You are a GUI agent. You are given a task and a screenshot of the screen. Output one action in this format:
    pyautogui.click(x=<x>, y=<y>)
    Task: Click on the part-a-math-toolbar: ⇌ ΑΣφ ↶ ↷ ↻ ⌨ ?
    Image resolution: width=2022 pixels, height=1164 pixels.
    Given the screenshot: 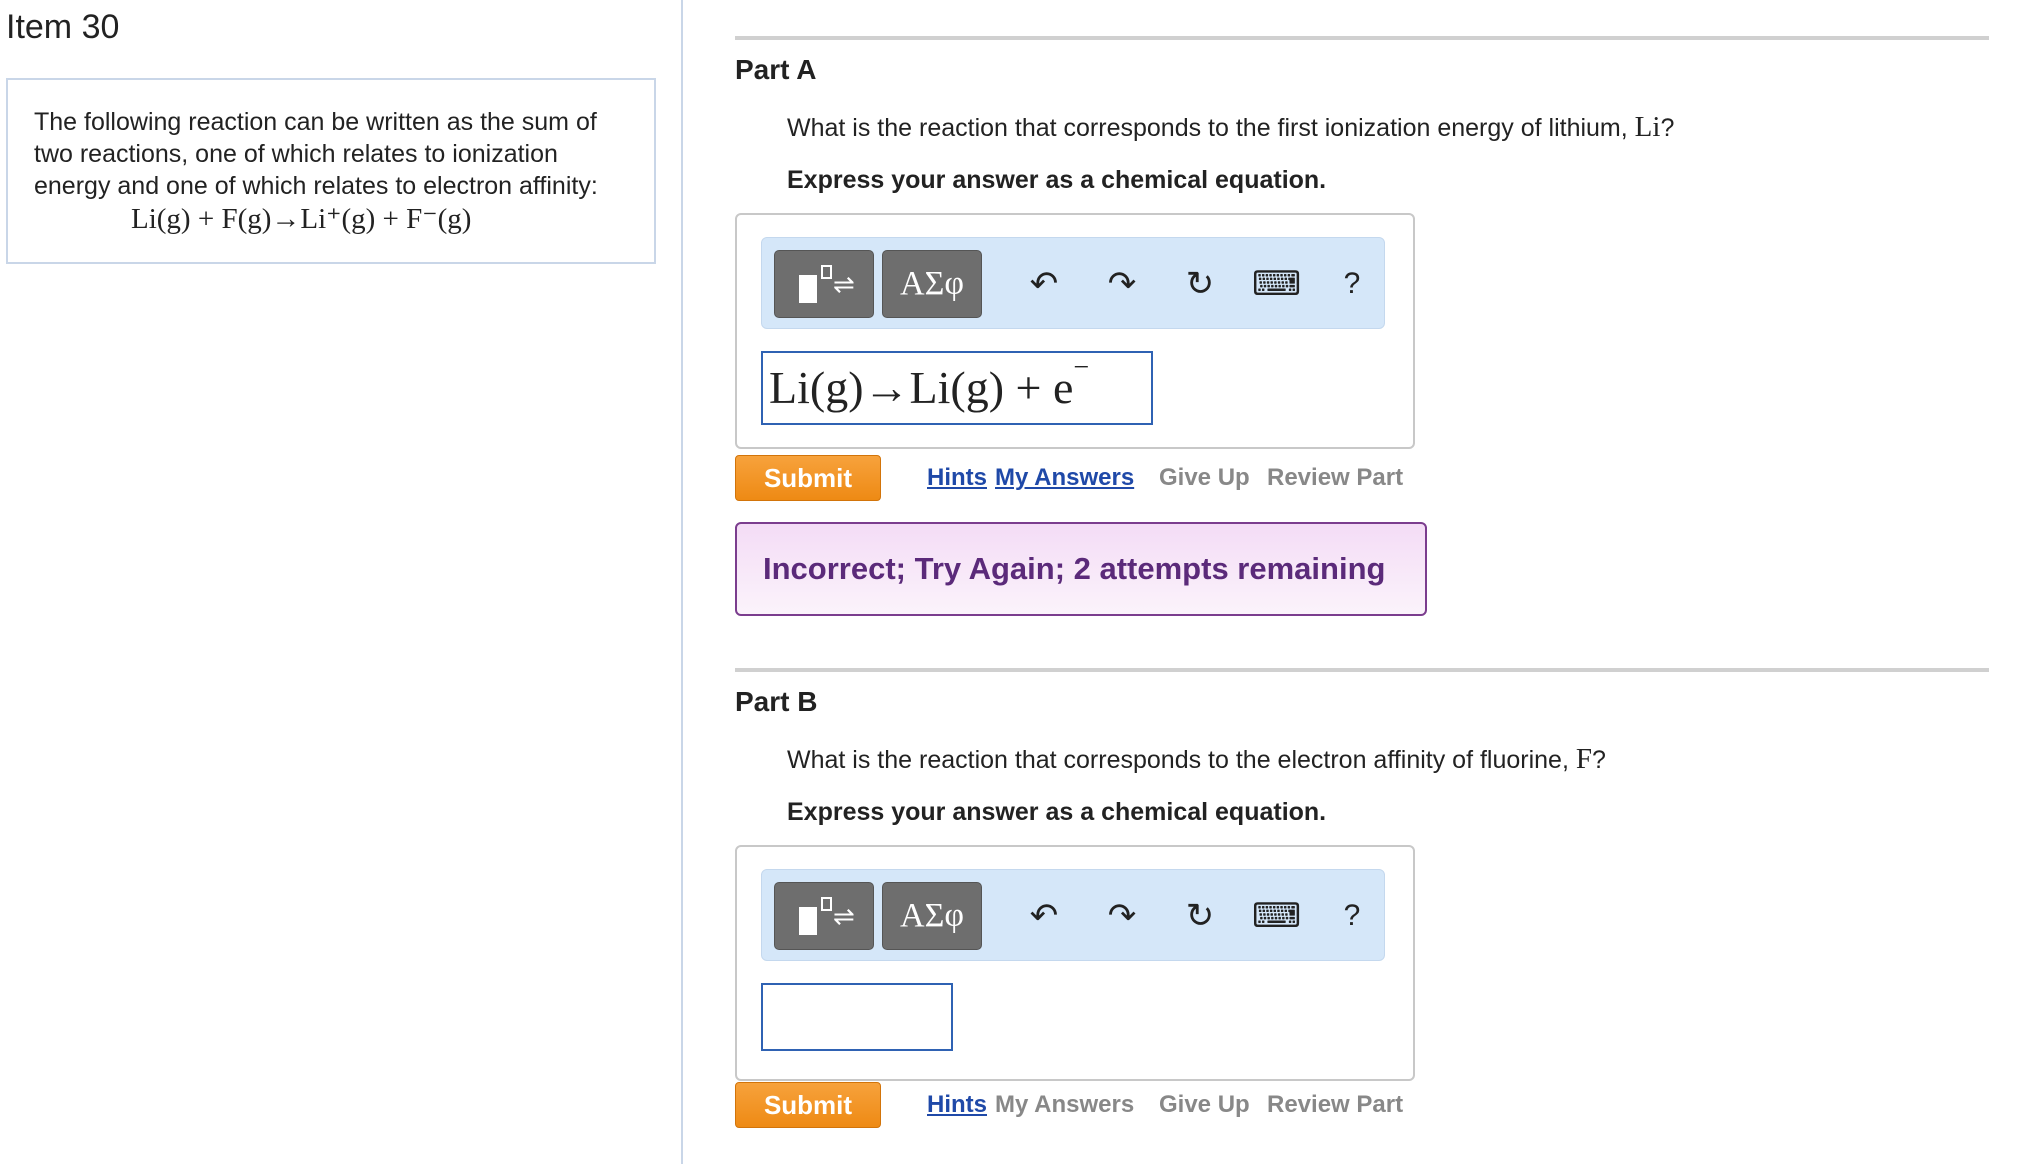 What is the action you would take?
    pyautogui.click(x=1073, y=283)
    